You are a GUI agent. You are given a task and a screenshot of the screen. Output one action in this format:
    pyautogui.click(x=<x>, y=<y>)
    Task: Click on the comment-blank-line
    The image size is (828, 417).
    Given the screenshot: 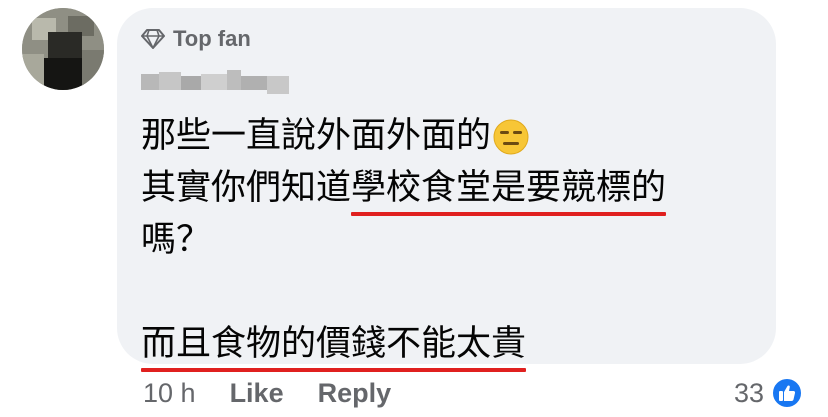 What is the action you would take?
    pyautogui.click(x=451, y=292)
    